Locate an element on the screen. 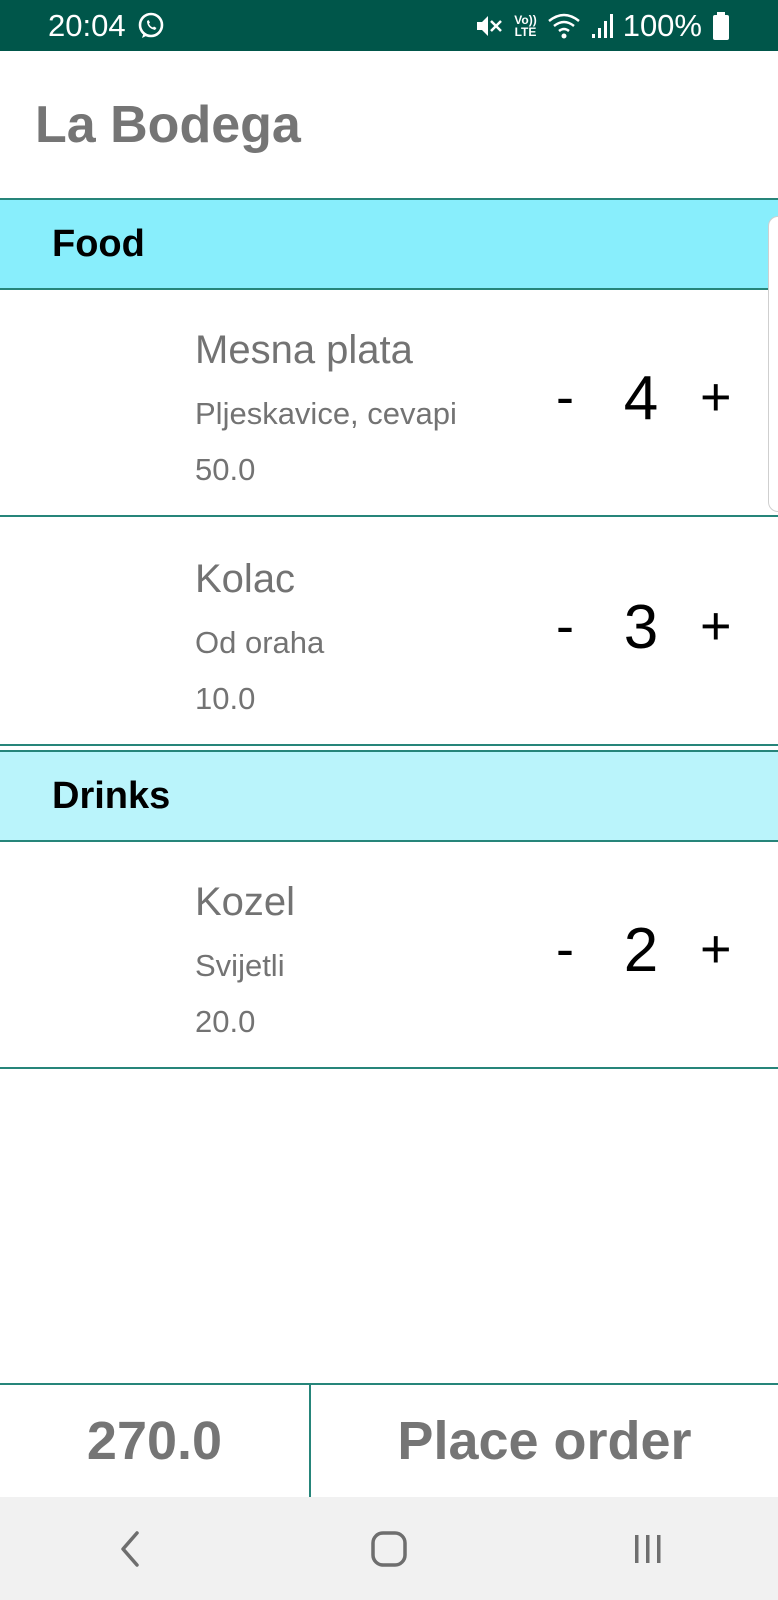  item-name: Kozel is located at coordinates (245, 902).